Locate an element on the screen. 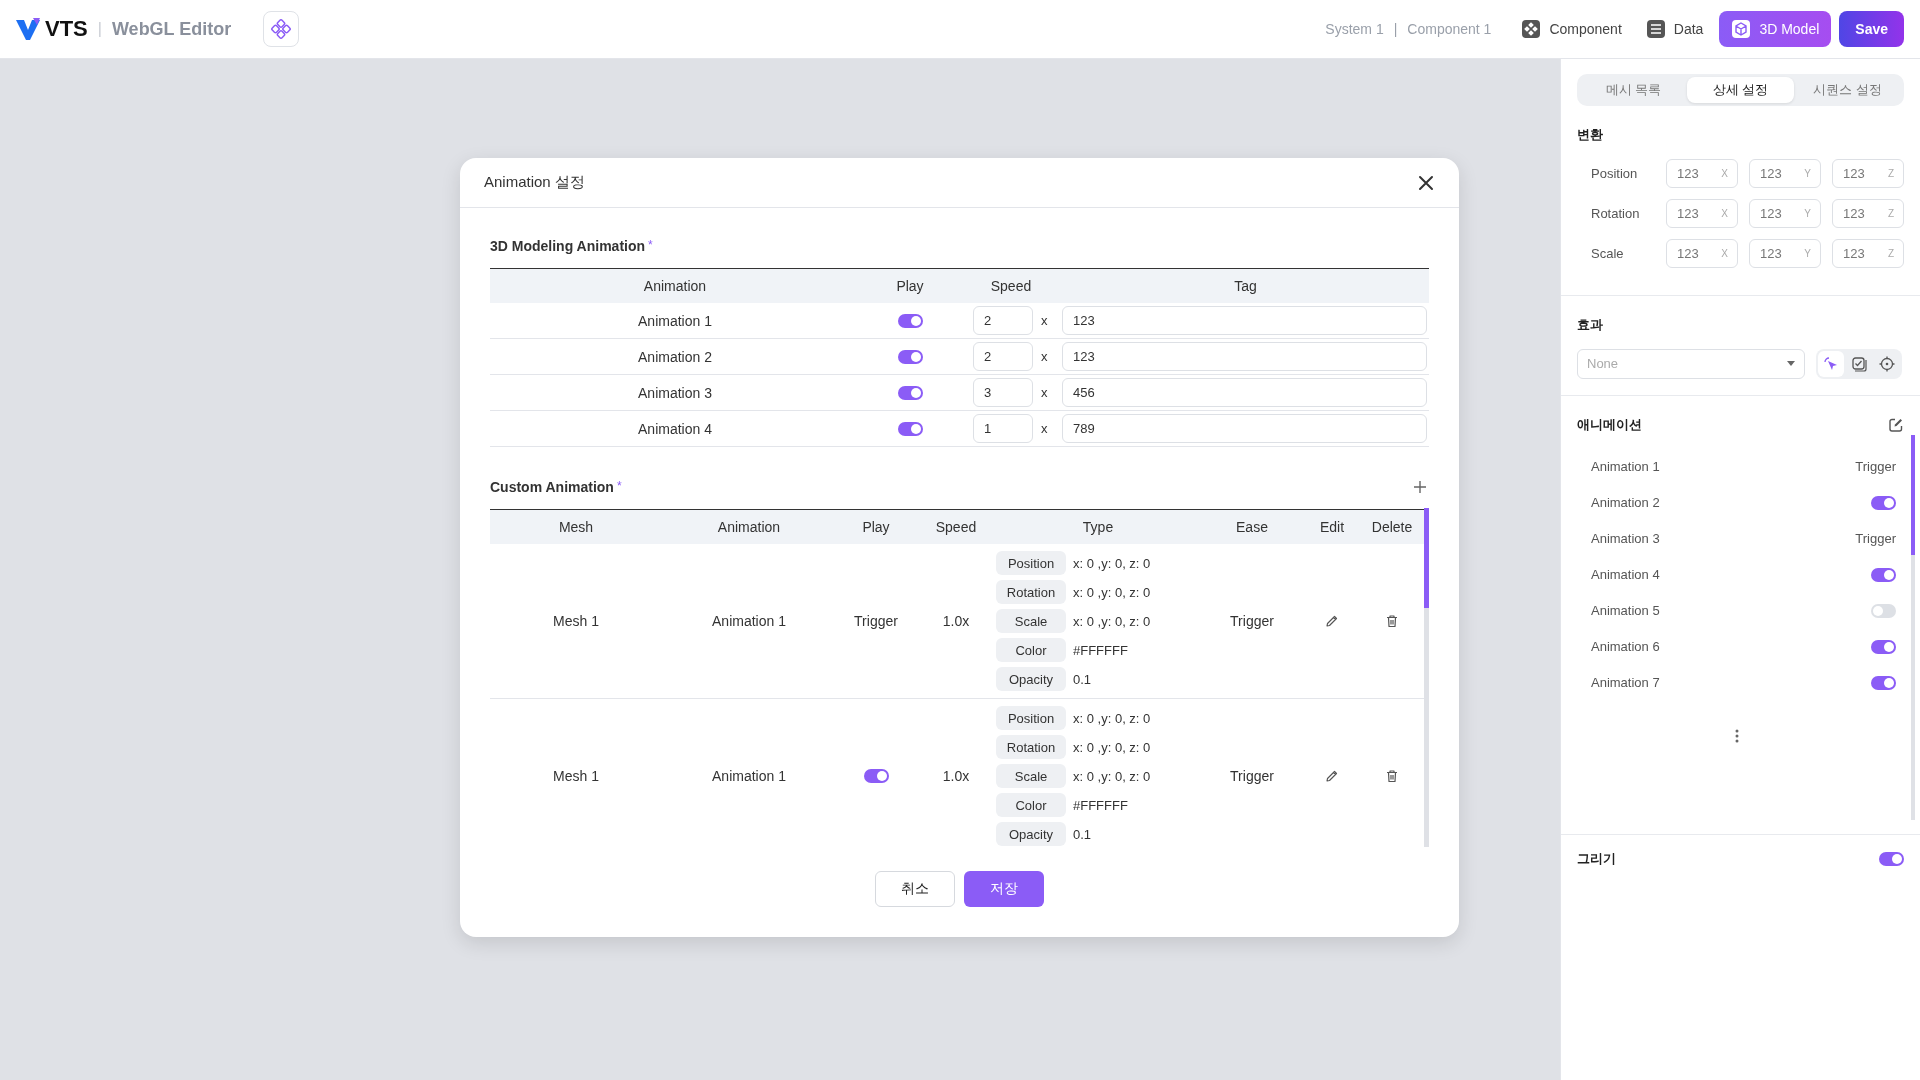  table-cell-text: Animation 1 is located at coordinates (675, 320).